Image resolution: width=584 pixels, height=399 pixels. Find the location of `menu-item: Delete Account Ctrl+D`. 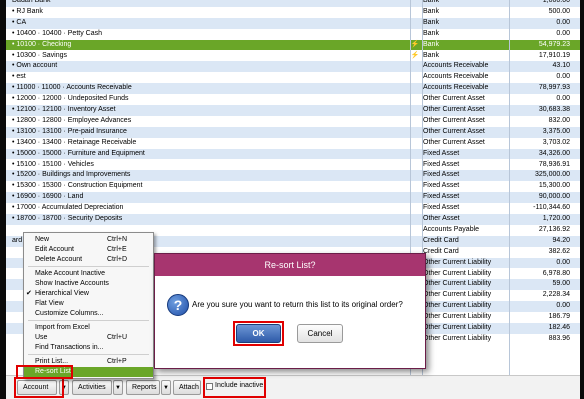

menu-item: Delete Account Ctrl+D is located at coordinates (88, 260).